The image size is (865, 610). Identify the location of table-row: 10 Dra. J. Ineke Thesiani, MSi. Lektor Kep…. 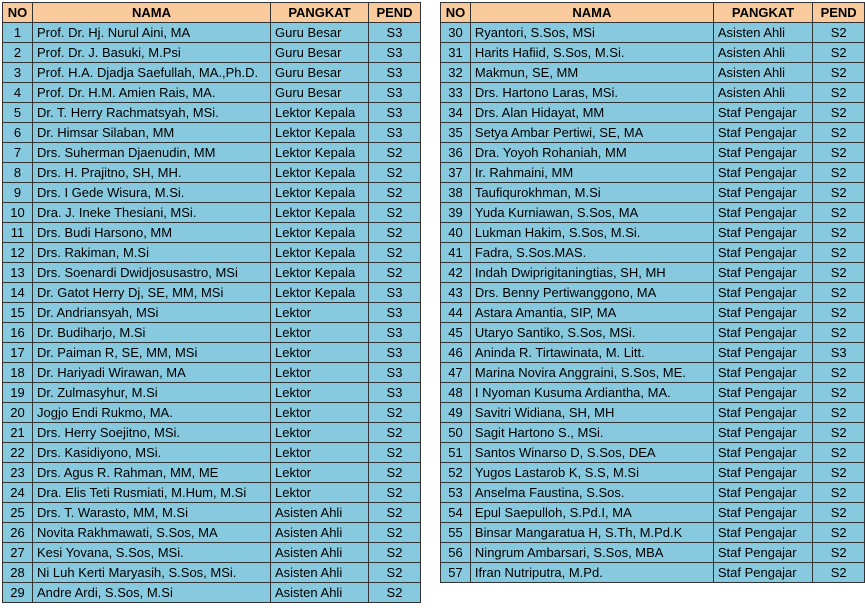
(211, 212).